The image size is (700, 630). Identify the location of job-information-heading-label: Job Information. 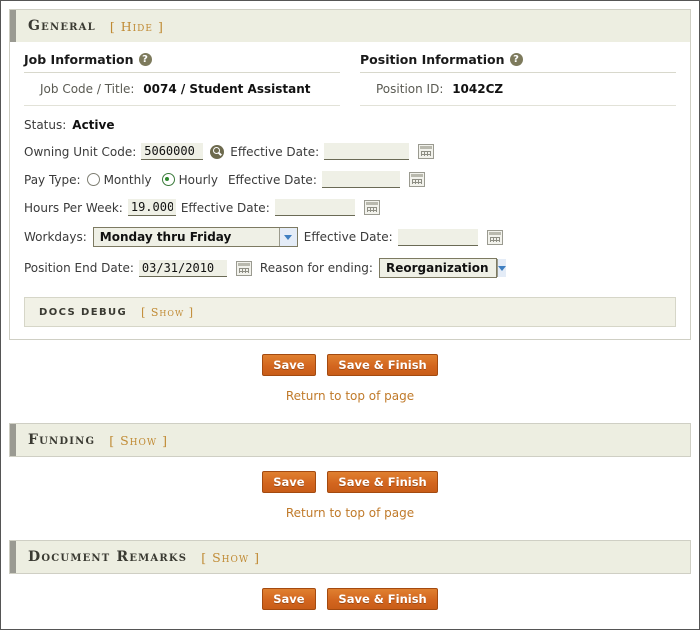
(79, 59).